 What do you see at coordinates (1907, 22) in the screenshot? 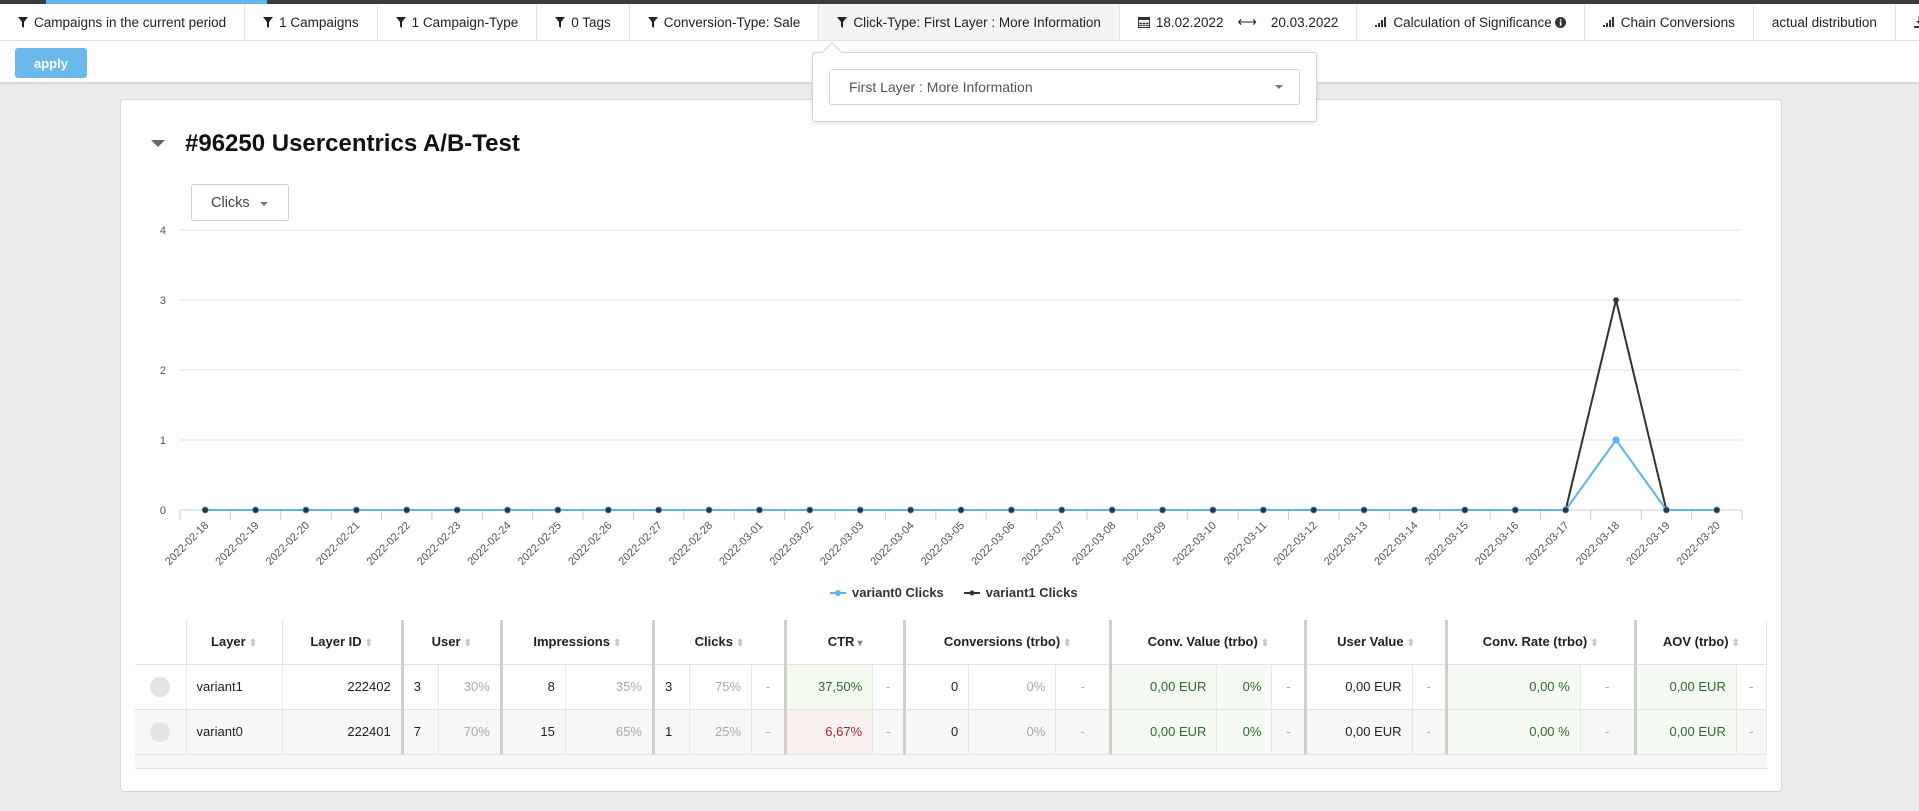
I see `download-button` at bounding box center [1907, 22].